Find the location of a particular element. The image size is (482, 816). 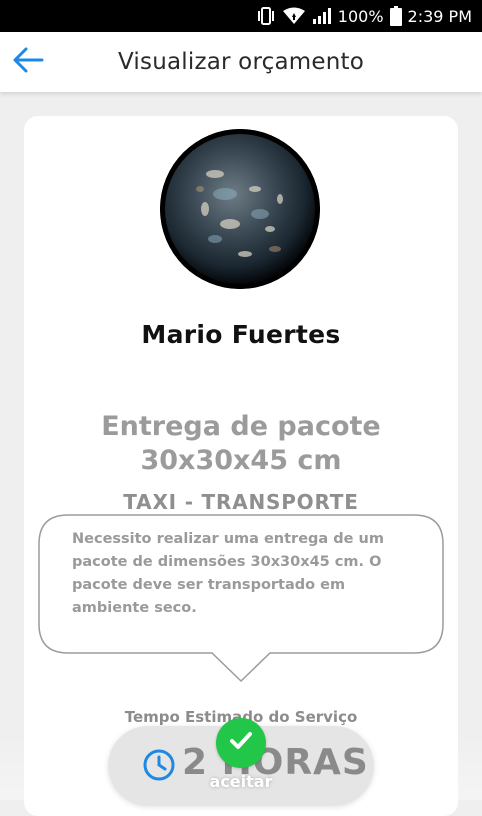

status-bar: 100% 2:39 PM is located at coordinates (241, 16).